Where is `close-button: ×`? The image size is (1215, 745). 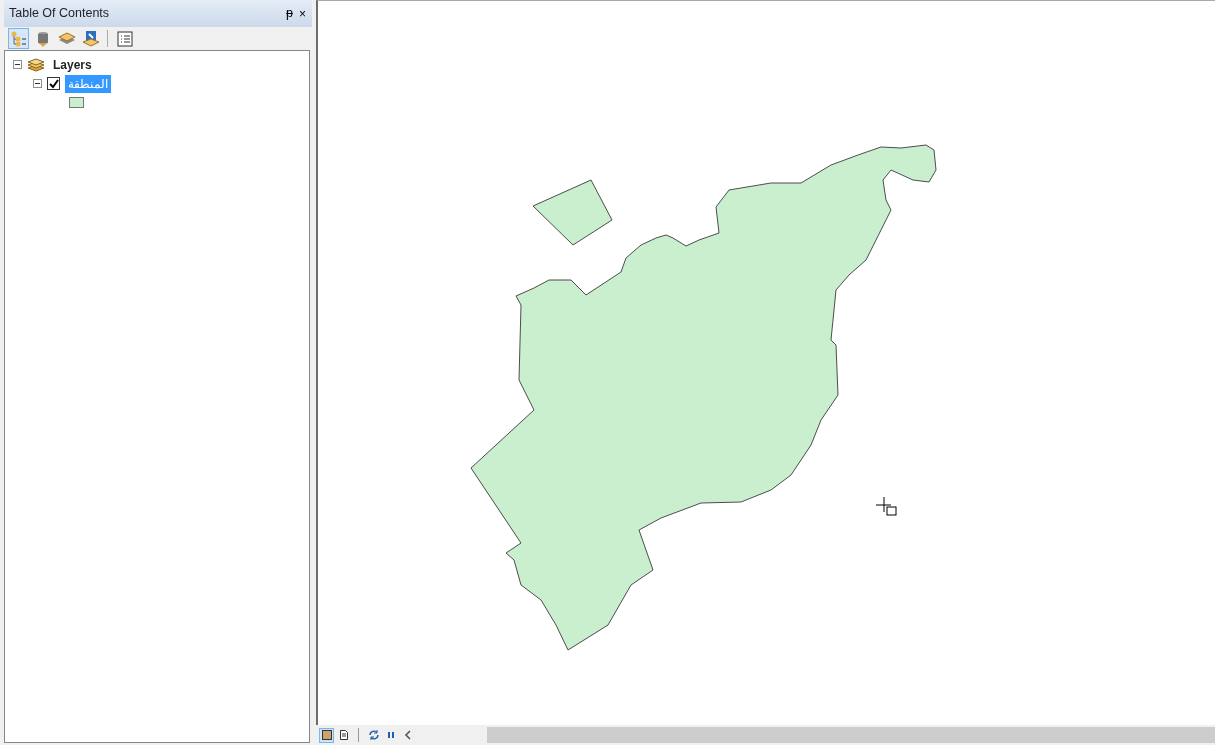
close-button: × is located at coordinates (302, 13).